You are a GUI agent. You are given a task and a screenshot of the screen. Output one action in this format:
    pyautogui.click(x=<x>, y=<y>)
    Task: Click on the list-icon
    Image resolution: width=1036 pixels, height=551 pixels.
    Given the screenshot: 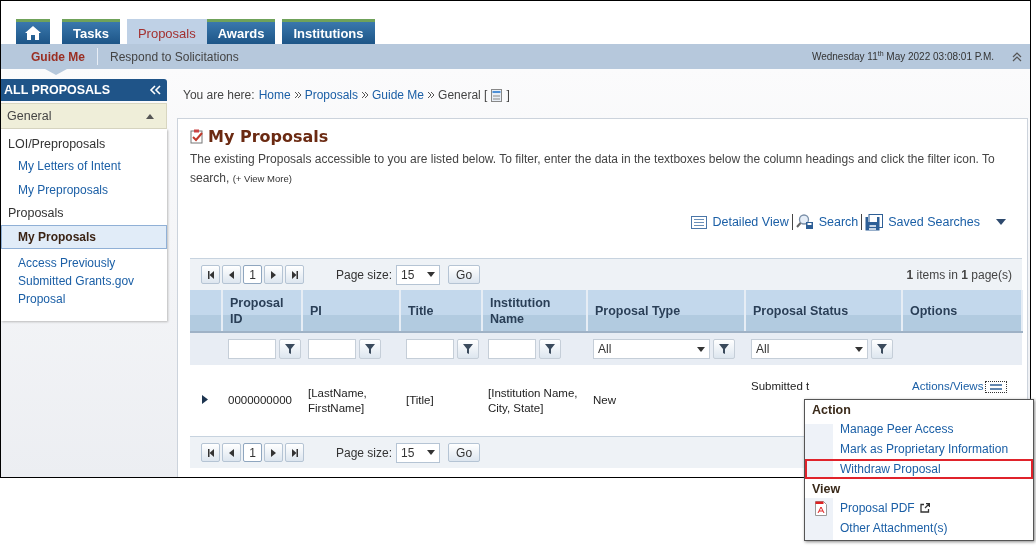 What is the action you would take?
    pyautogui.click(x=497, y=95)
    